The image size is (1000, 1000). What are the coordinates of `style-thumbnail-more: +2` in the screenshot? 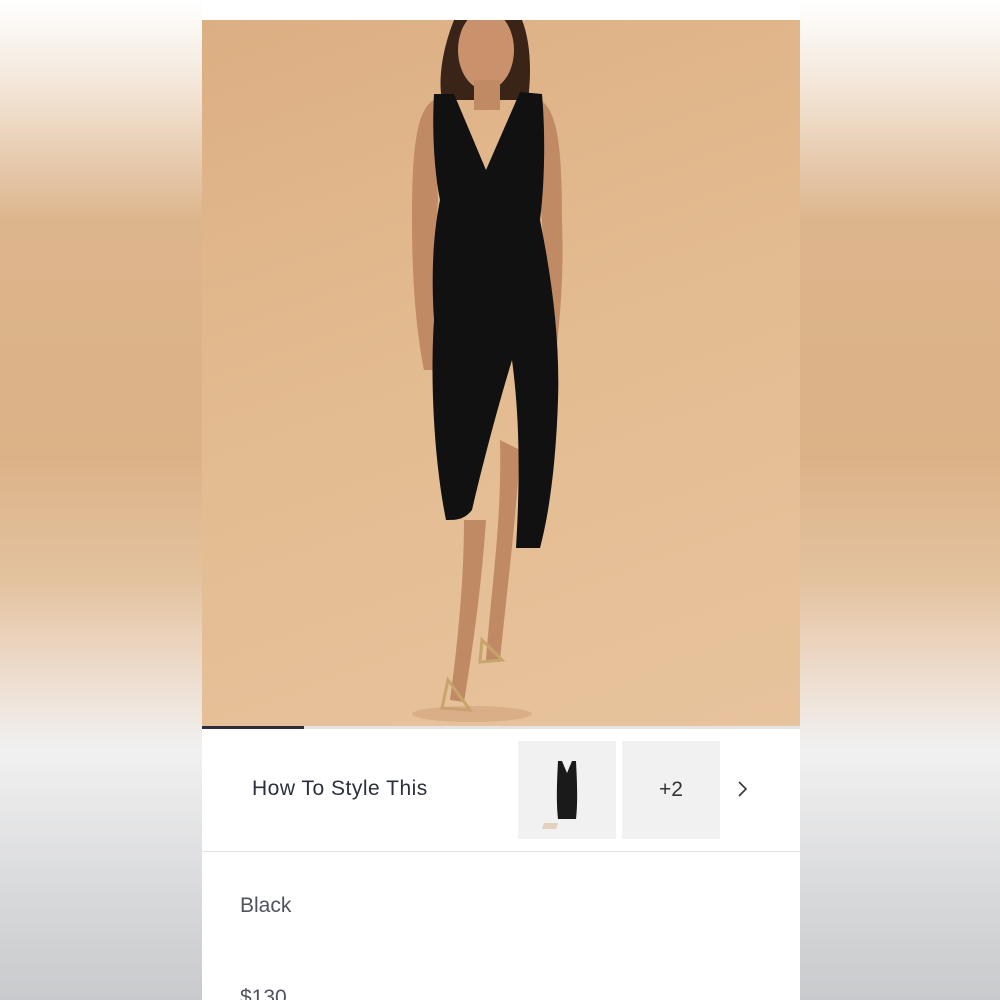 It's located at (671, 790).